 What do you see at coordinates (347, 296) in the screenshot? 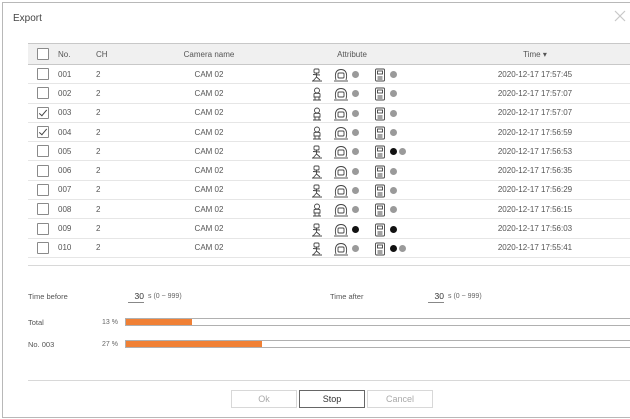
I see `time-after-label: Time after` at bounding box center [347, 296].